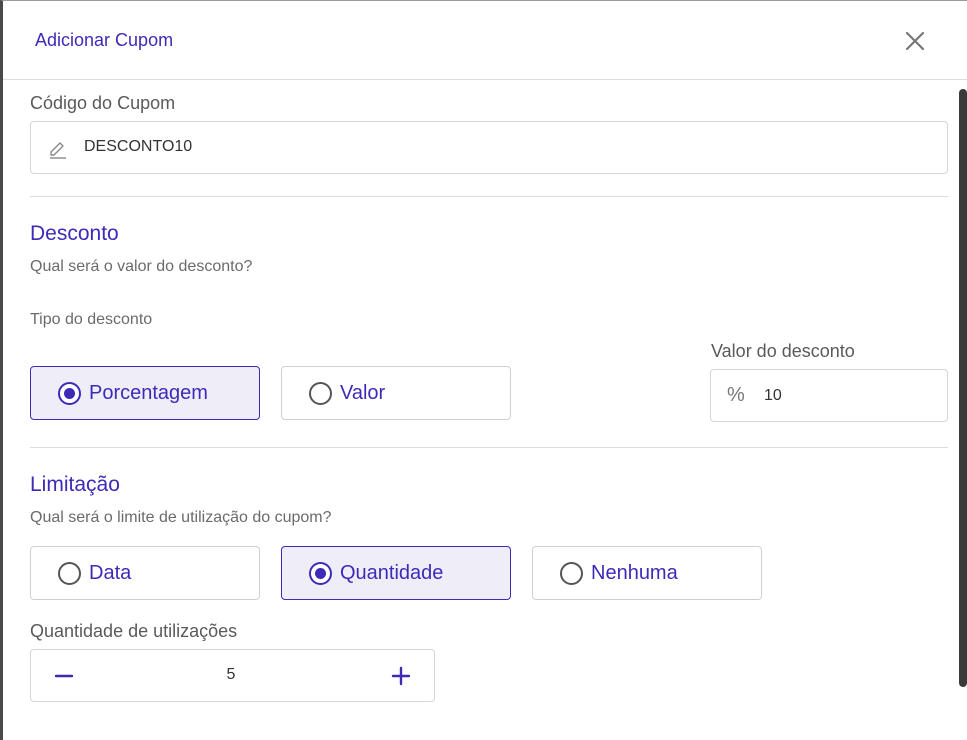 Image resolution: width=967 pixels, height=740 pixels. Describe the element at coordinates (104, 40) in the screenshot. I see `modal-title: Adicionar Cupom` at that location.